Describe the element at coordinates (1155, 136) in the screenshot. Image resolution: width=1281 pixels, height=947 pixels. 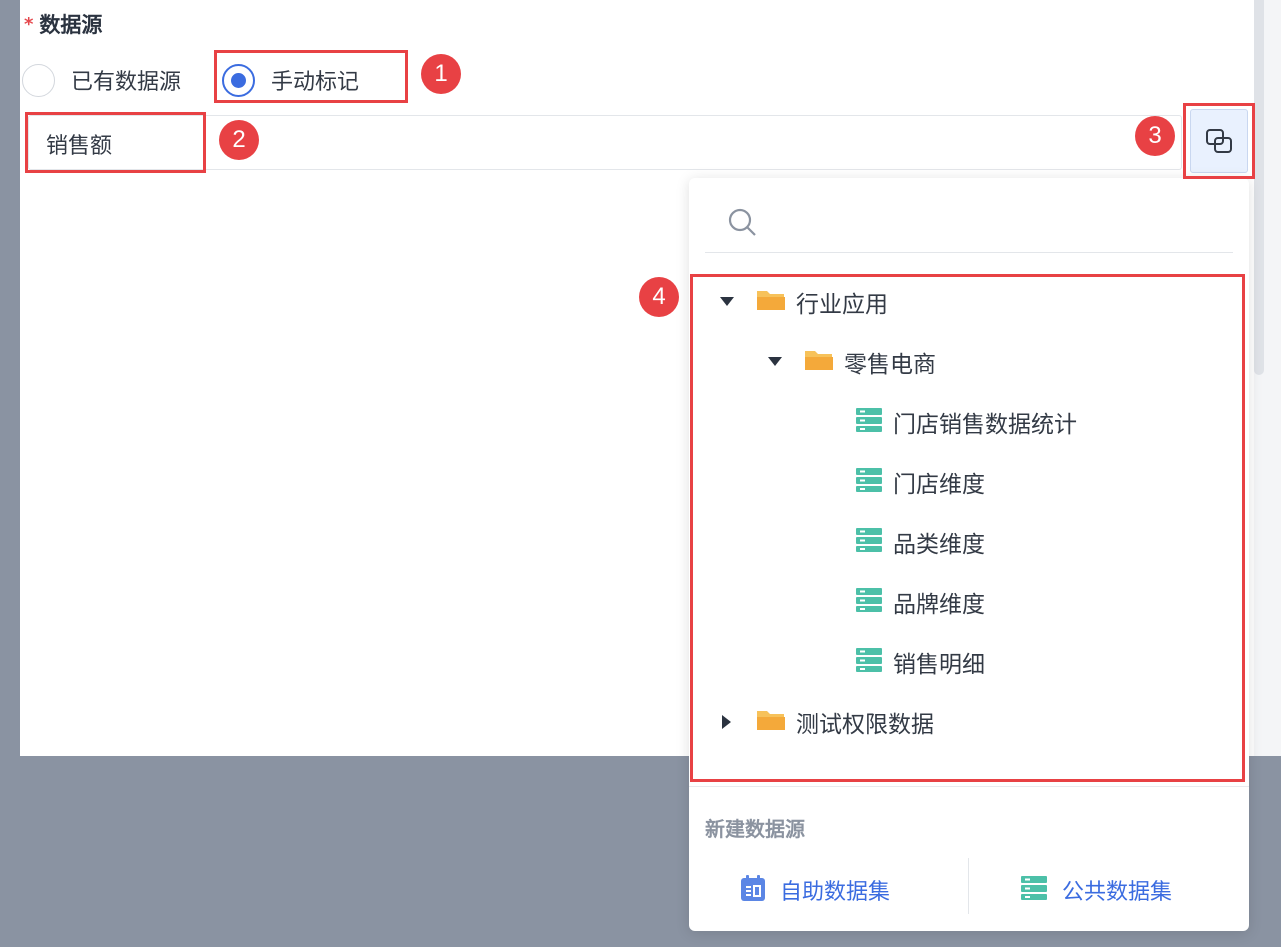
I see `annotation-badge-3: 3` at that location.